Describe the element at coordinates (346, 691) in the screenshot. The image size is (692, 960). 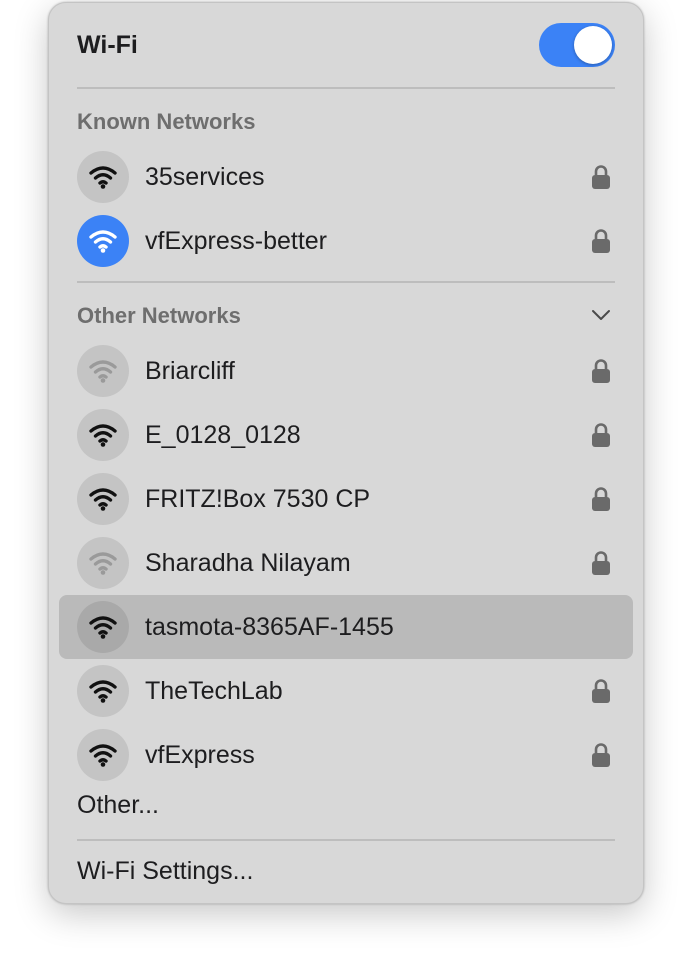
I see `network-row: TheTechLab` at that location.